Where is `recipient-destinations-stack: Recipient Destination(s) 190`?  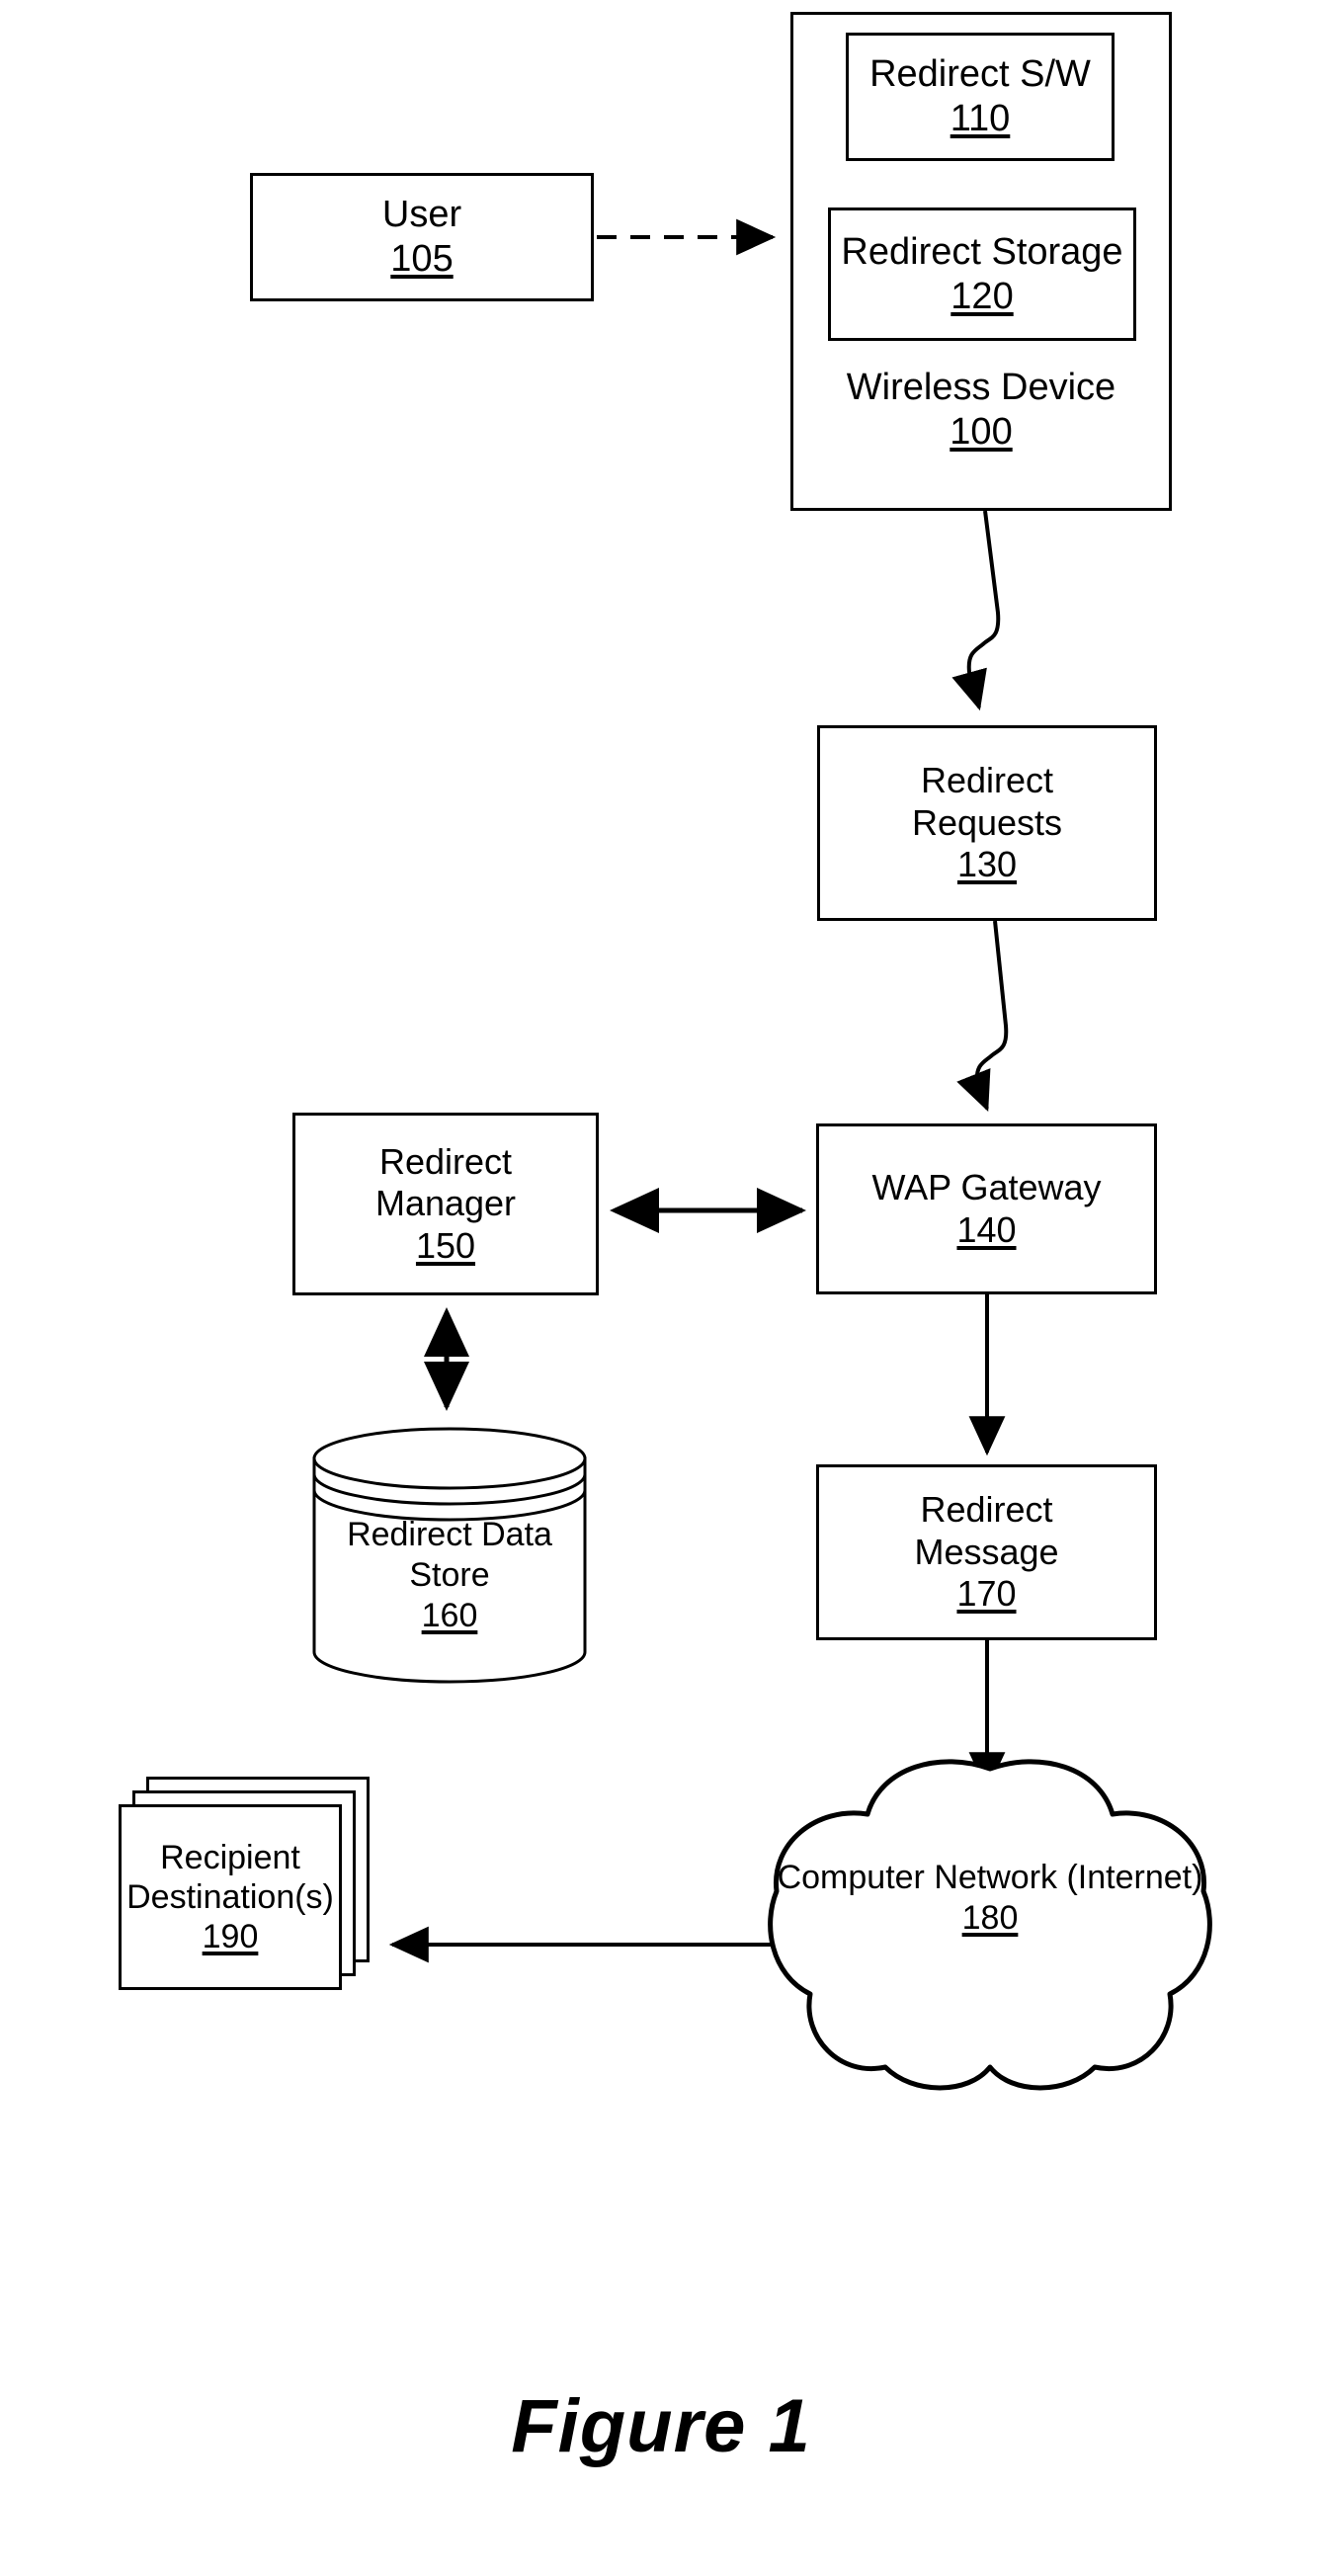
recipient-destinations-stack: Recipient Destination(s) 190 is located at coordinates (247, 1890).